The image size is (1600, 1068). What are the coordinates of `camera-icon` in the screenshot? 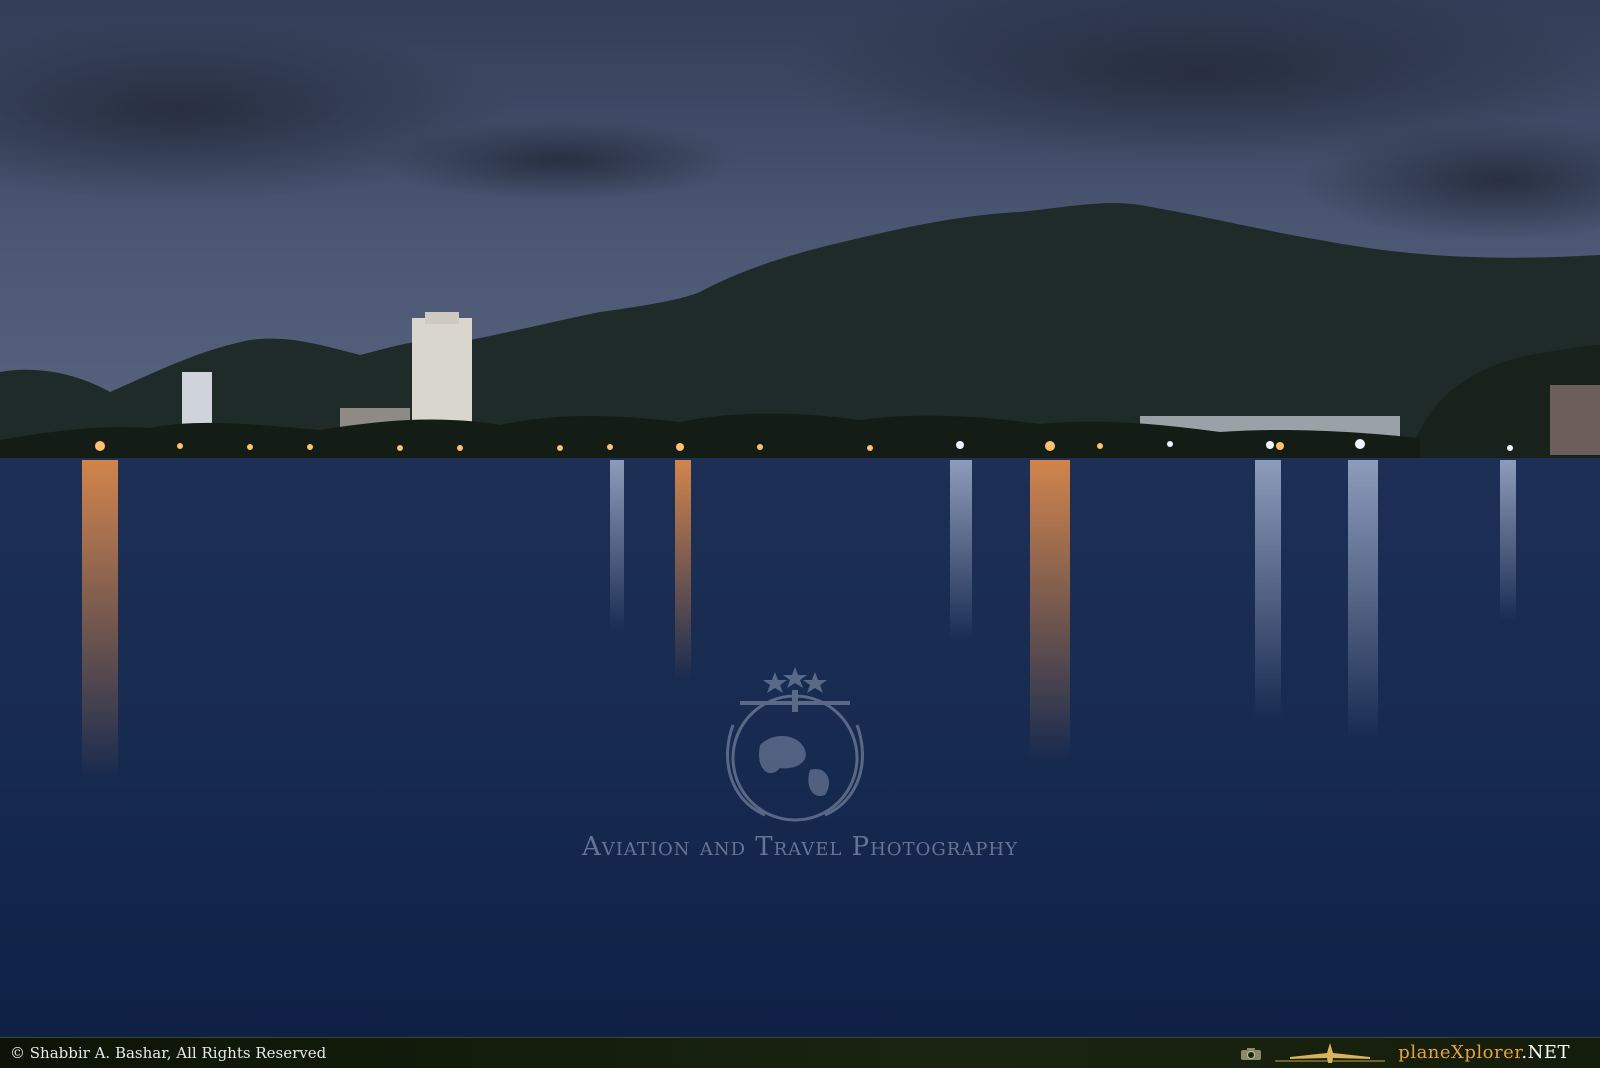 It's located at (1251, 1054).